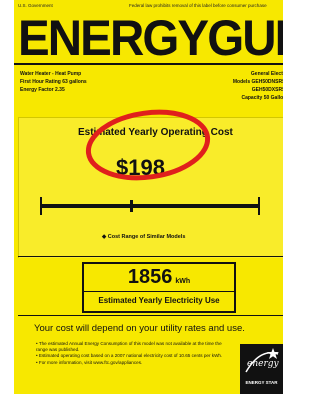 The image size is (320, 394). What do you see at coordinates (257, 82) in the screenshot?
I see `model-numbers: Models GEH50DNSRSA` at bounding box center [257, 82].